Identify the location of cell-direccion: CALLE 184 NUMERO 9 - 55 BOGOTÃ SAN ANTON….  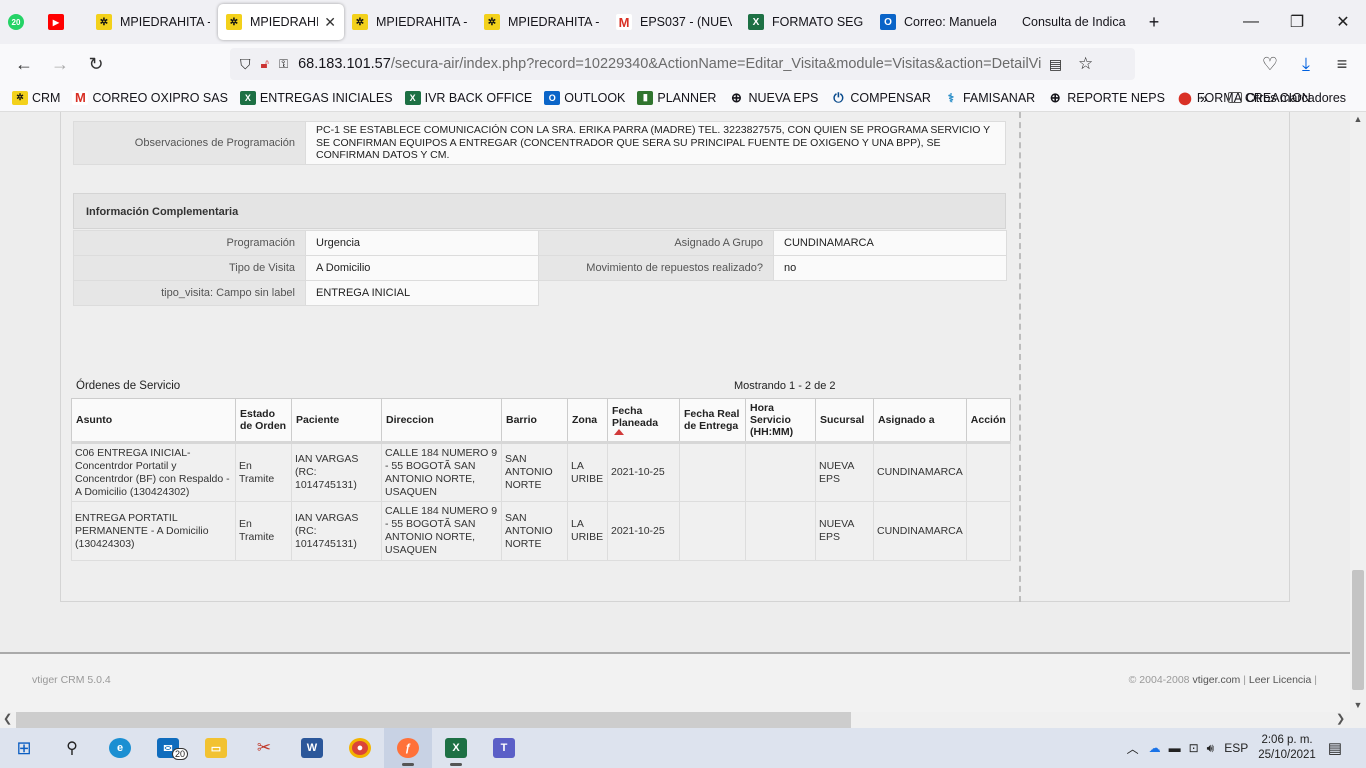
(441, 531).